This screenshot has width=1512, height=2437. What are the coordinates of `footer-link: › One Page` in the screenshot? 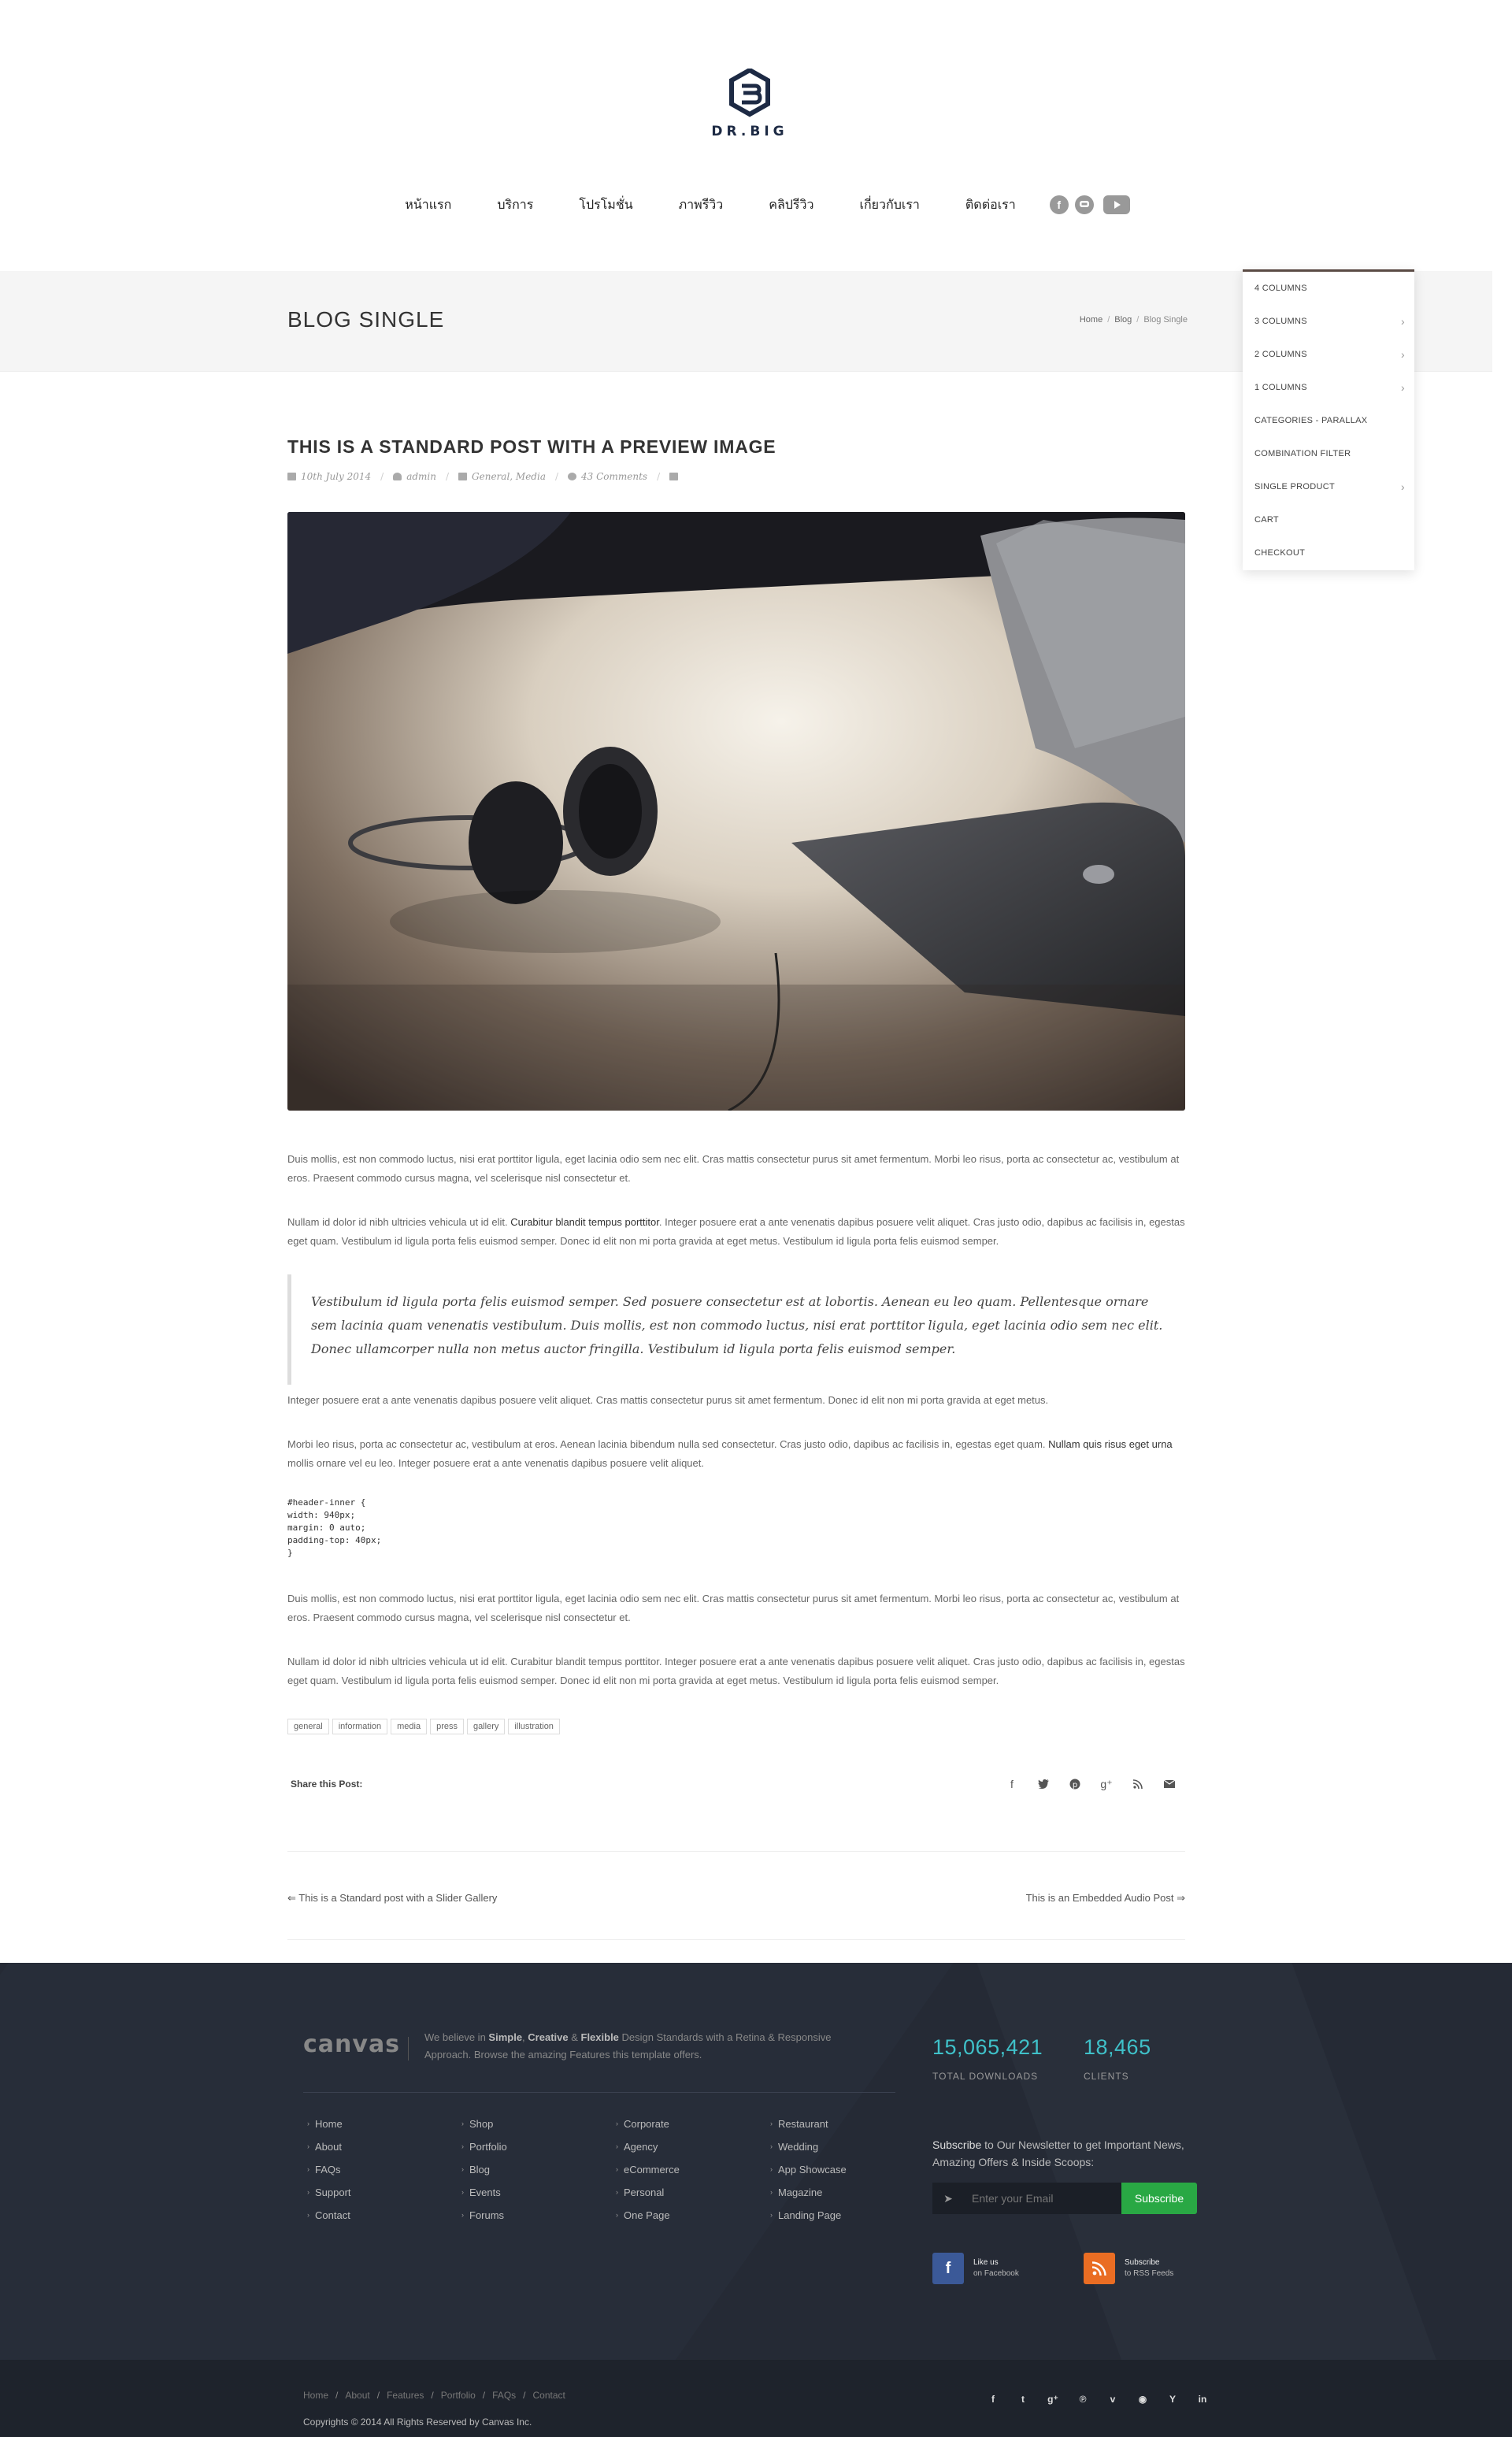 It's located at (689, 2215).